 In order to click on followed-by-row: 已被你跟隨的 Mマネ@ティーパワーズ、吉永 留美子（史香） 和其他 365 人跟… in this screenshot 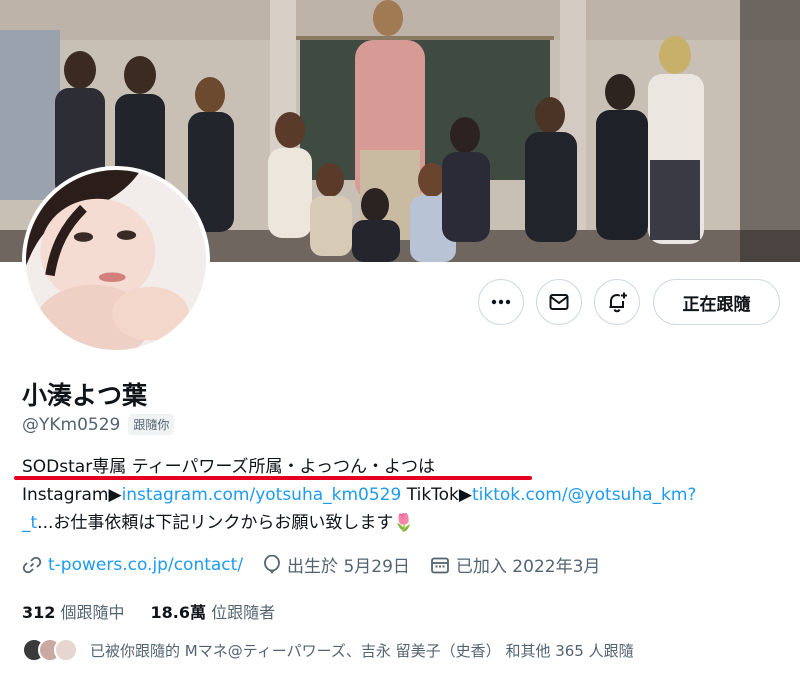, I will do `click(328, 650)`.